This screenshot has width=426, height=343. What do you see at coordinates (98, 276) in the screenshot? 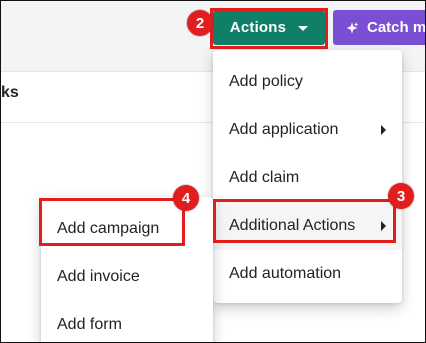
I see `menu-item-label: Add invoice` at bounding box center [98, 276].